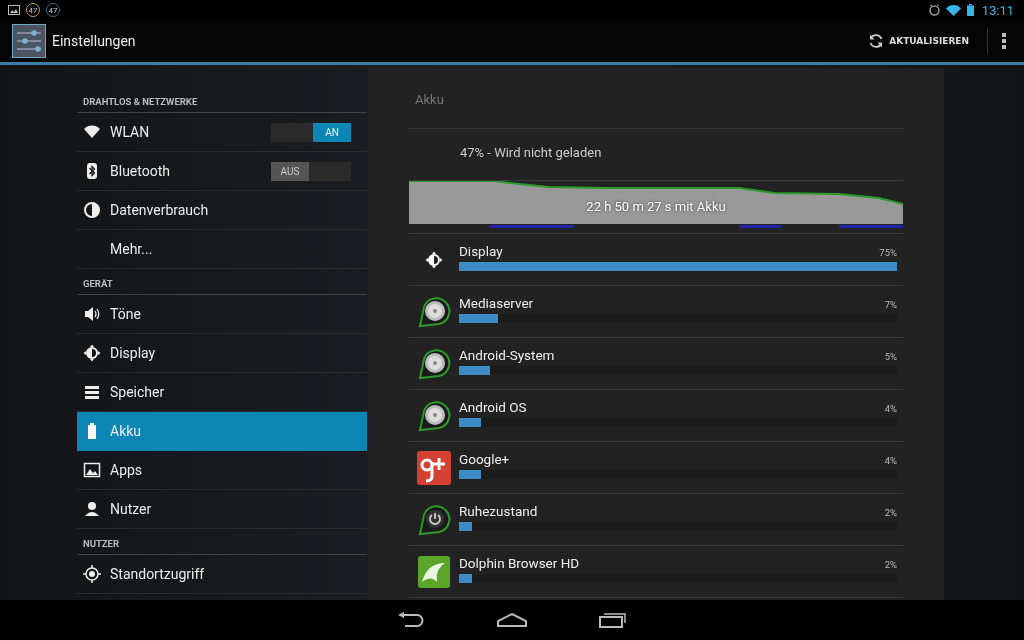 The width and height of the screenshot is (1024, 640). I want to click on home-icon, so click(512, 620).